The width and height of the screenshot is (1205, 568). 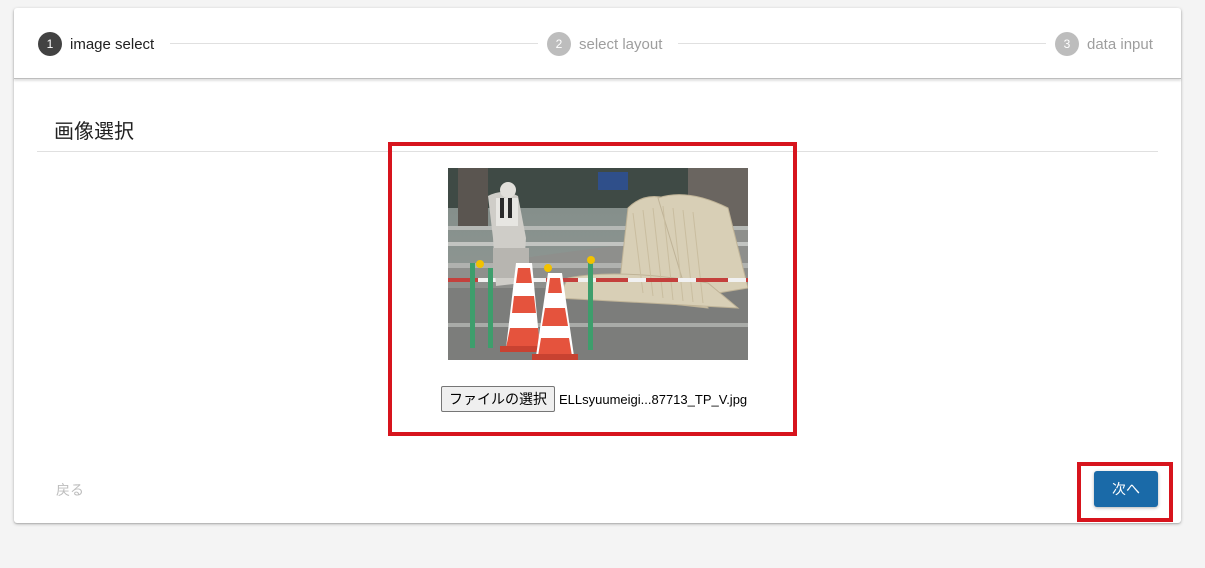 I want to click on step-image-select: 1 image select, so click(x=96, y=44).